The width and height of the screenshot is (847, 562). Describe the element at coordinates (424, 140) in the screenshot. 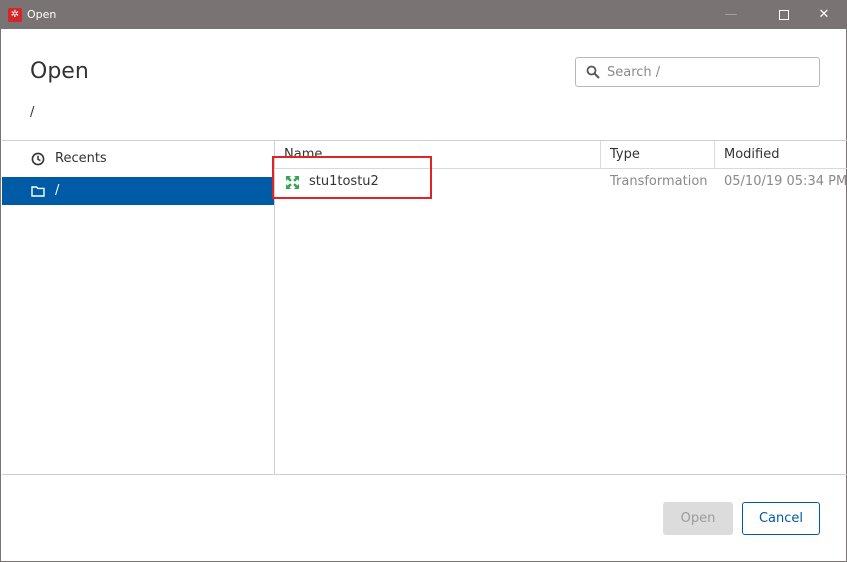

I see `browser-top-divider` at that location.